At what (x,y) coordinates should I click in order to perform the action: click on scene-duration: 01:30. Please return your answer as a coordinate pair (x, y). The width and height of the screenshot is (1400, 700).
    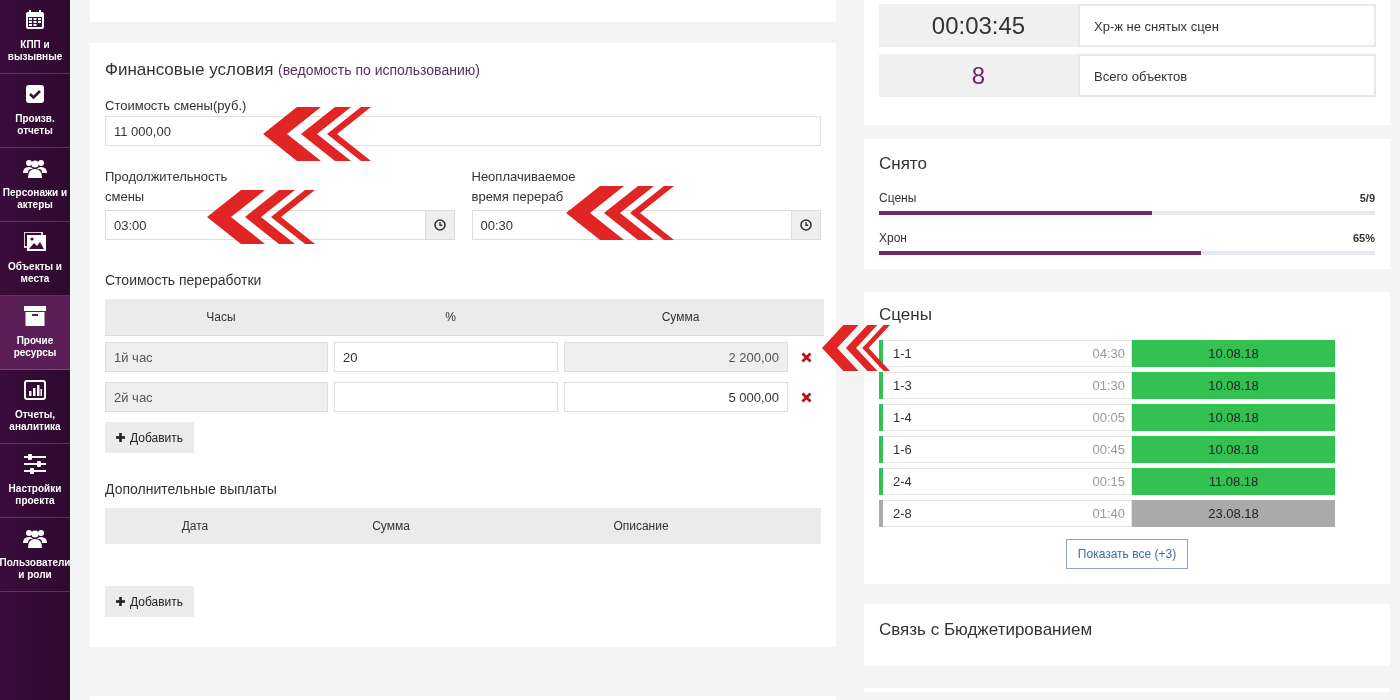
    Looking at the image, I should click on (1108, 385).